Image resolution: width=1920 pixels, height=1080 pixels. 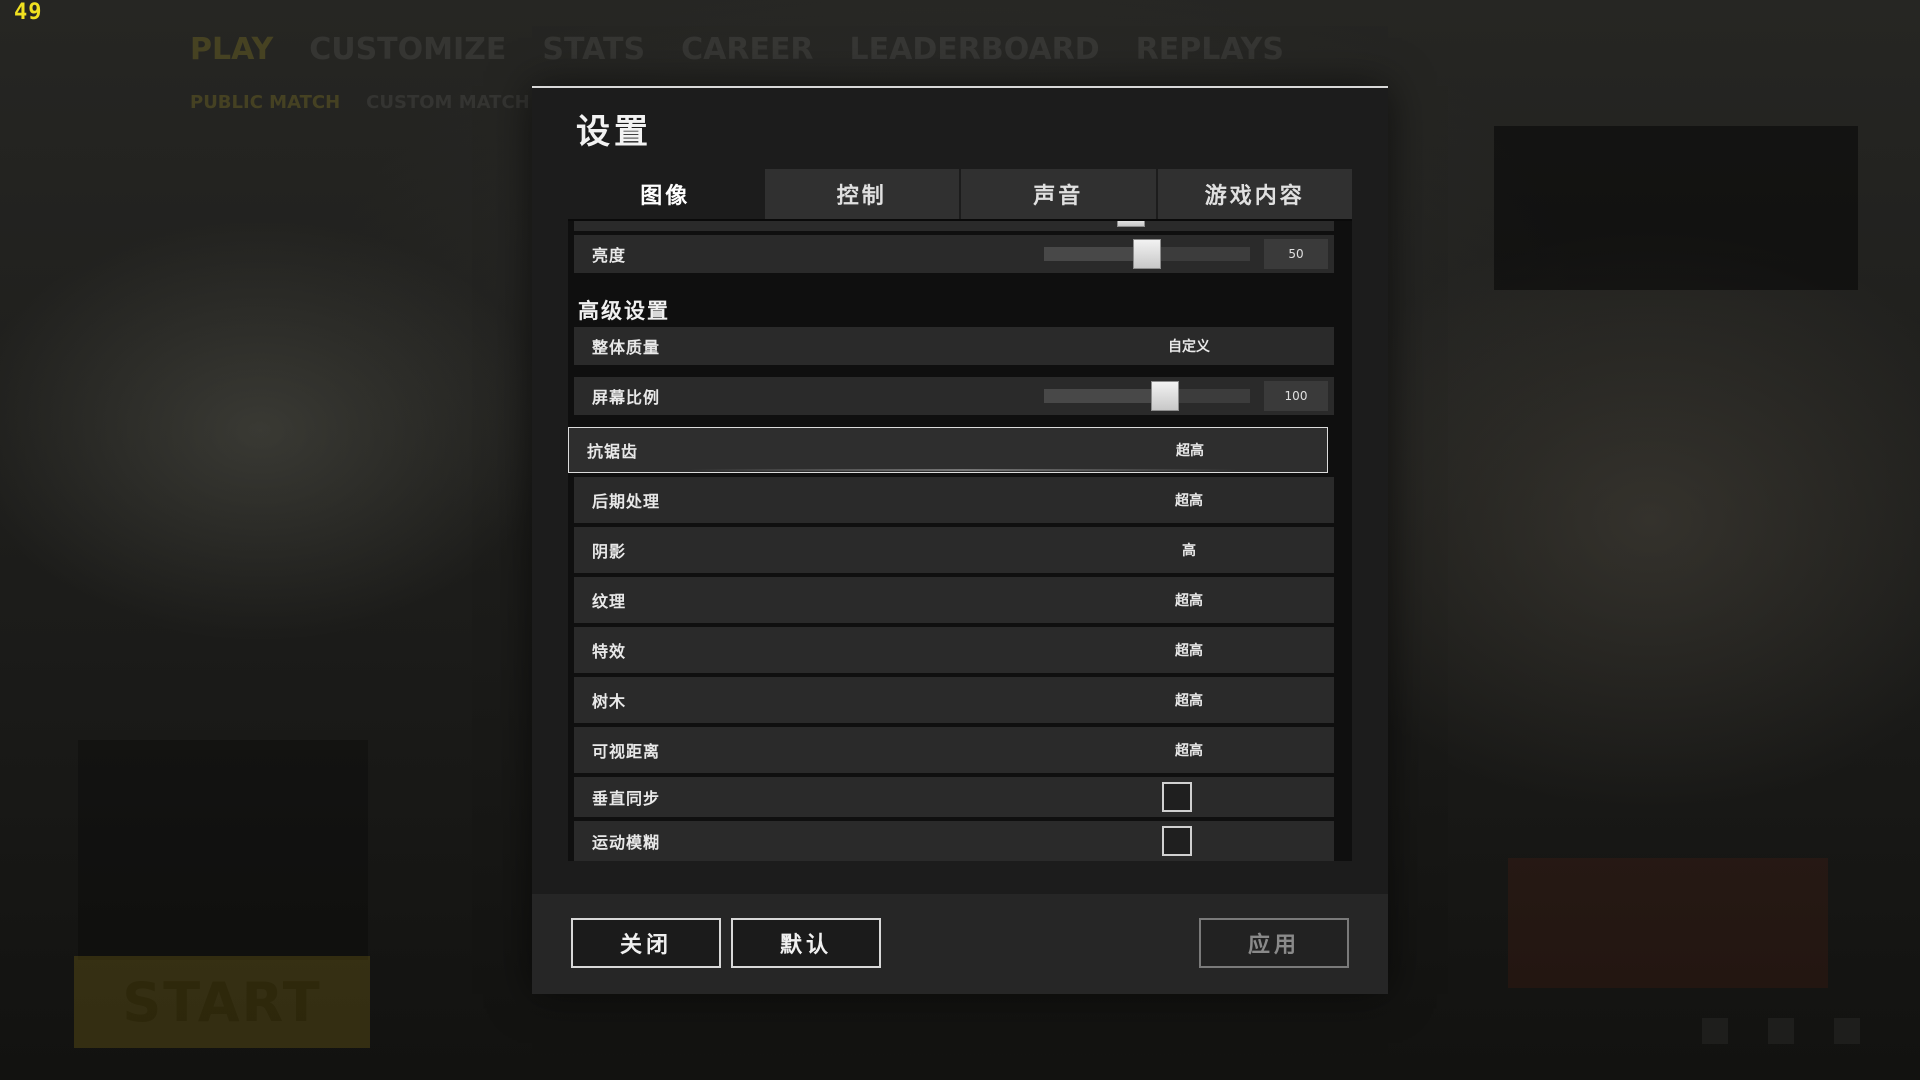 What do you see at coordinates (1131, 224) in the screenshot?
I see `partial-slider-thumb` at bounding box center [1131, 224].